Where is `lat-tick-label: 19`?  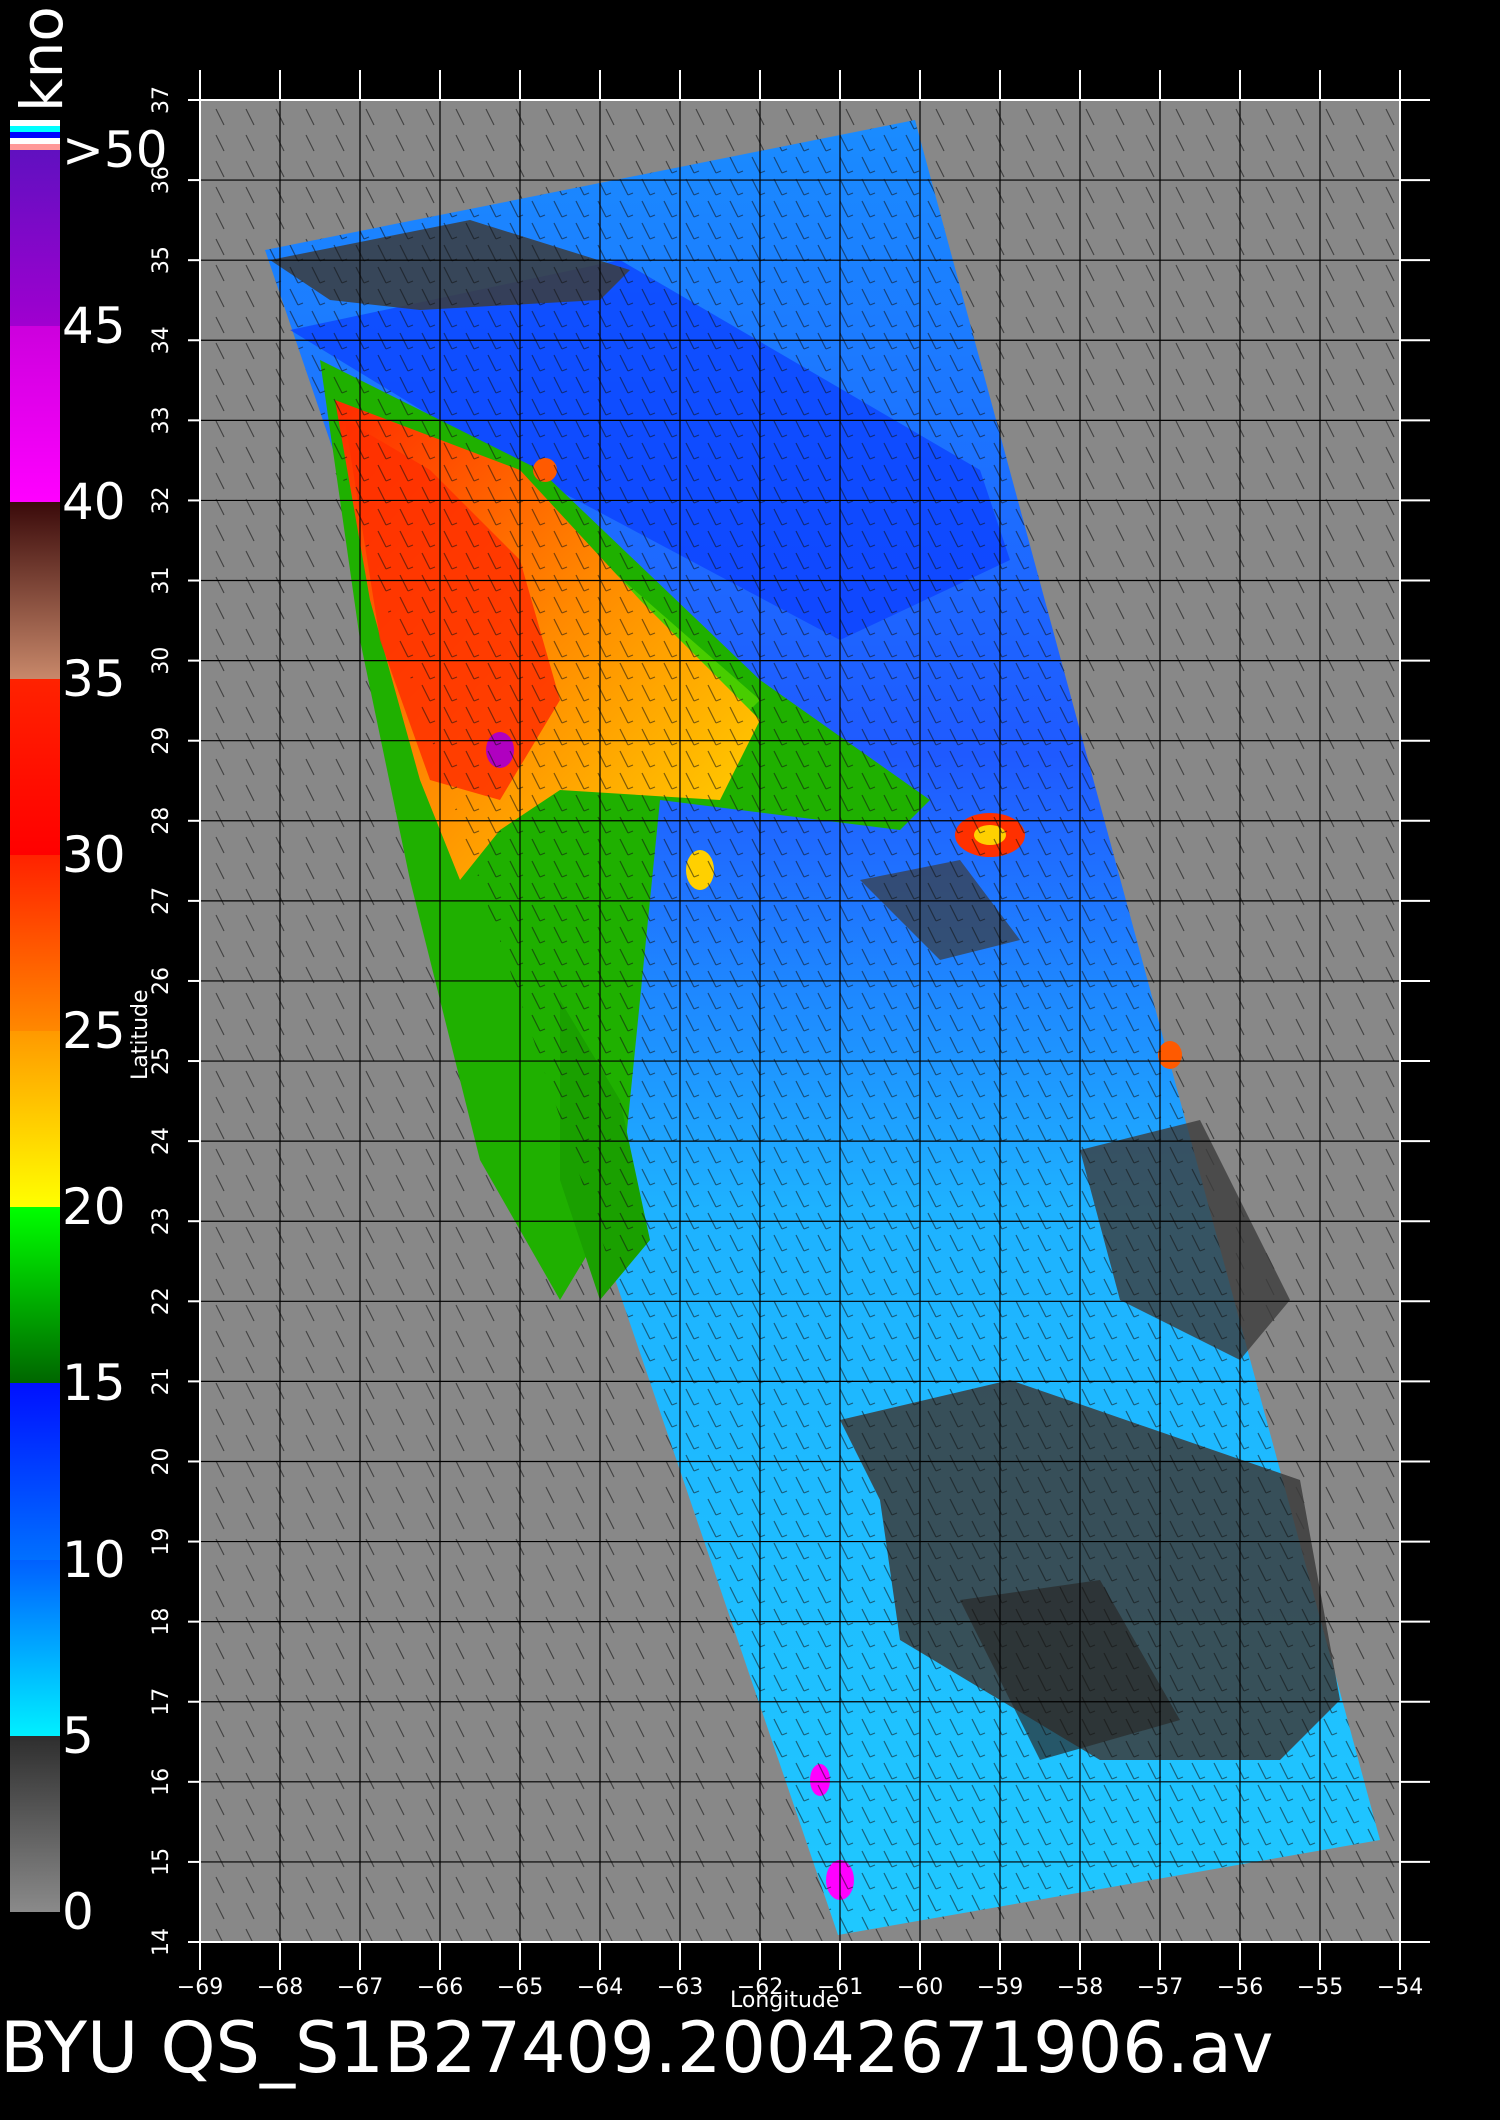 lat-tick-label: 19 is located at coordinates (161, 1542).